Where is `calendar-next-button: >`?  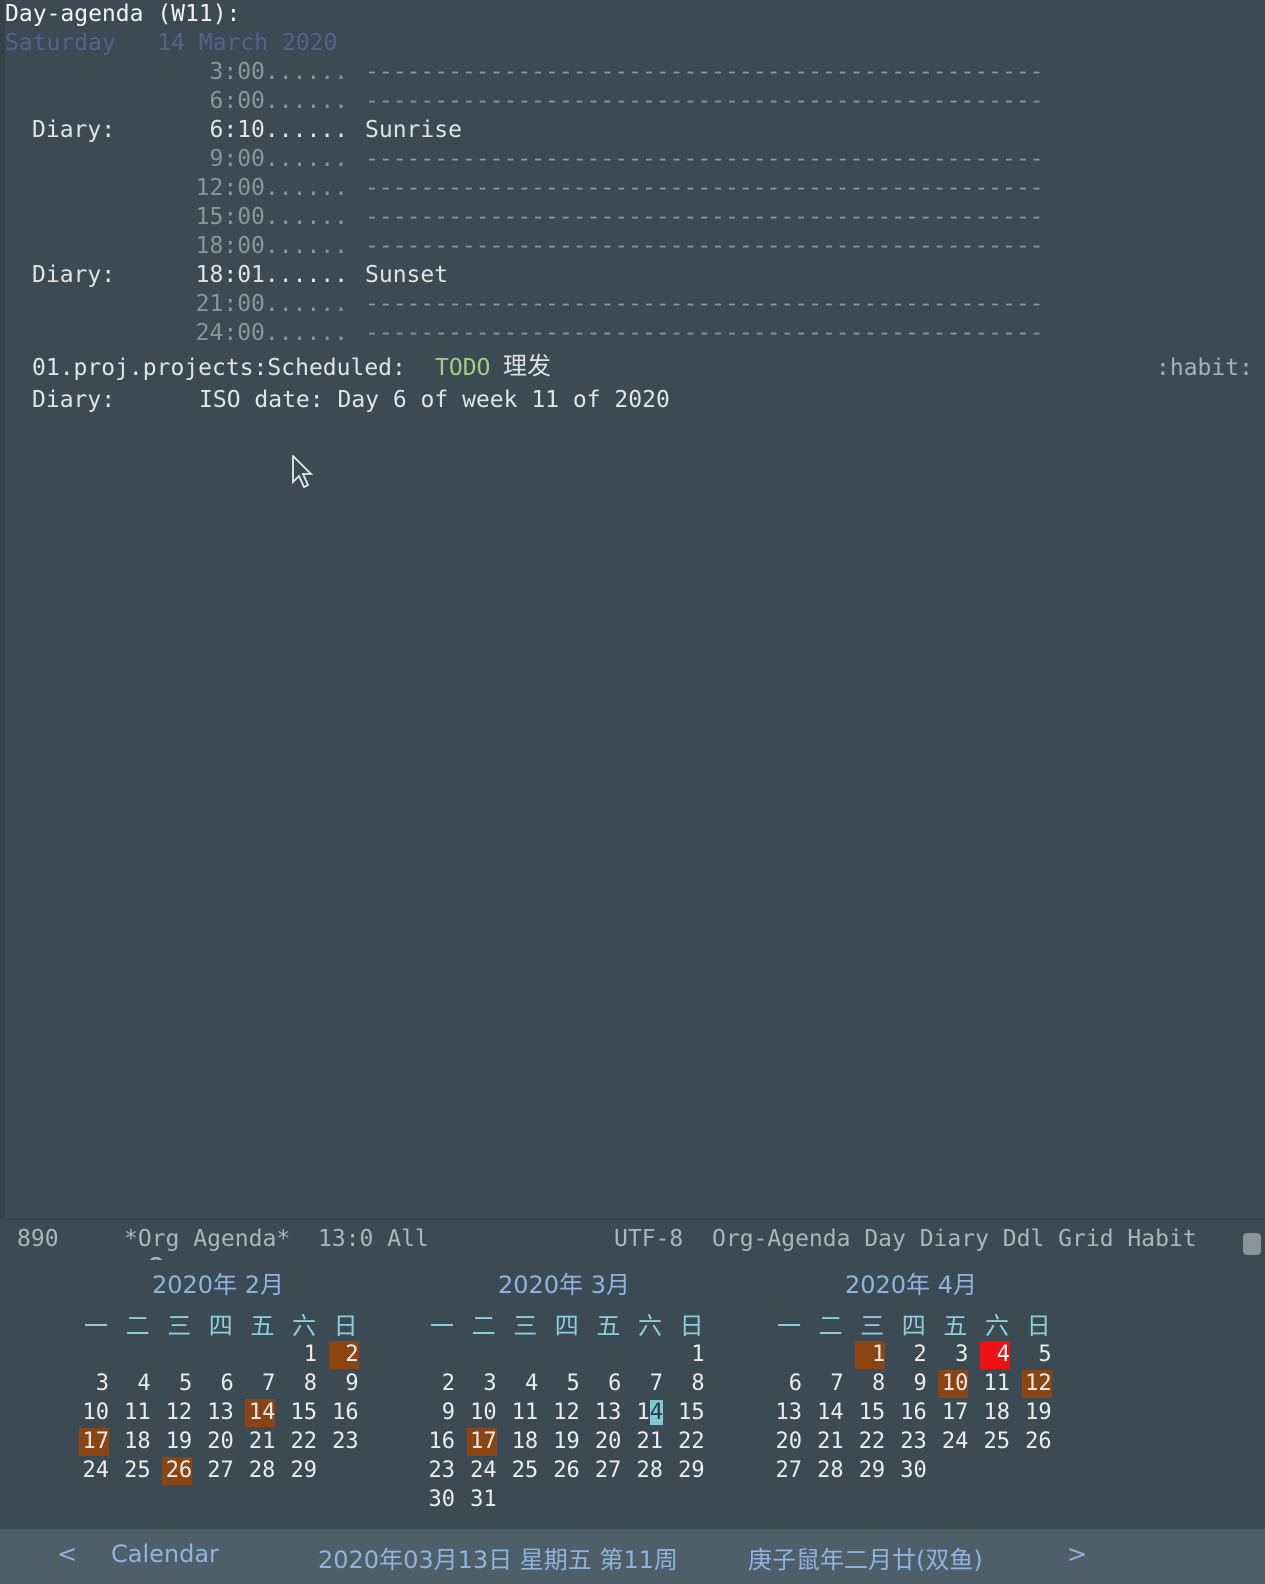
calendar-next-button: > is located at coordinates (1077, 1554).